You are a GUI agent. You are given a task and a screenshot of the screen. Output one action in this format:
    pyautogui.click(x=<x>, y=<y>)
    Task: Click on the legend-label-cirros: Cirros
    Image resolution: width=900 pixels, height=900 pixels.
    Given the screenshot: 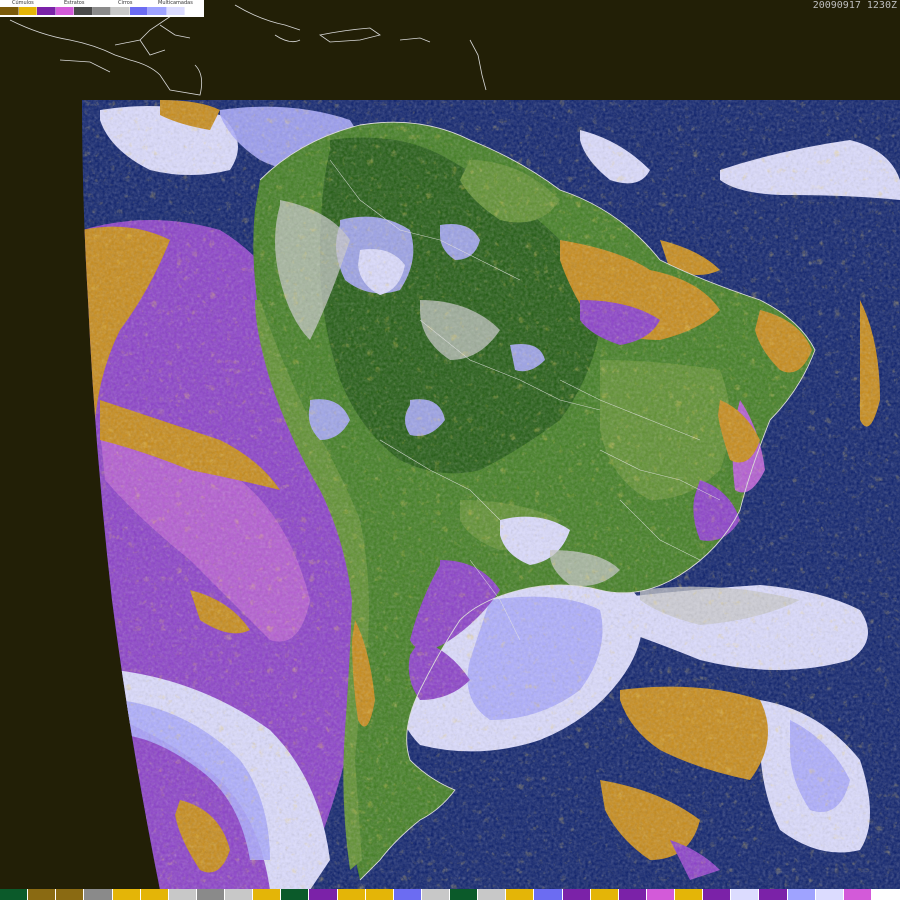 What is the action you would take?
    pyautogui.click(x=125, y=3)
    